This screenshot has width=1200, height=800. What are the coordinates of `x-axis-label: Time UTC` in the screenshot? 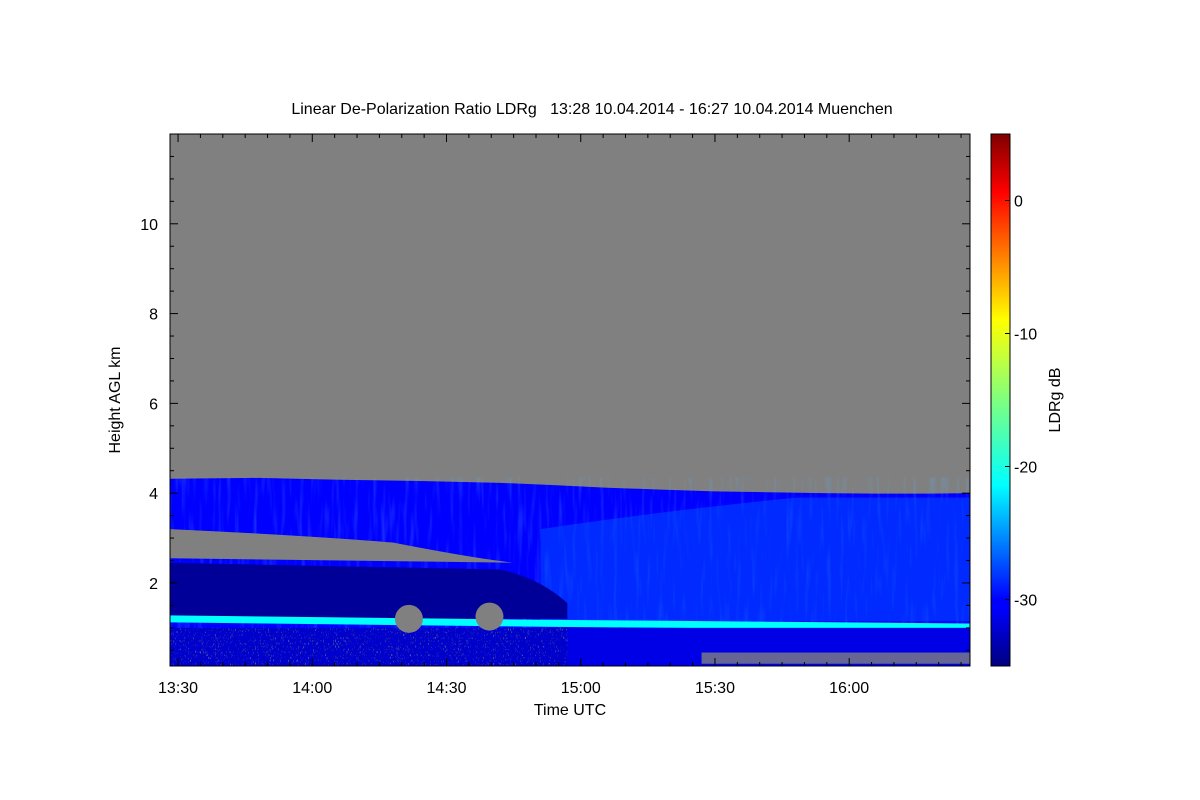 It's located at (570, 710).